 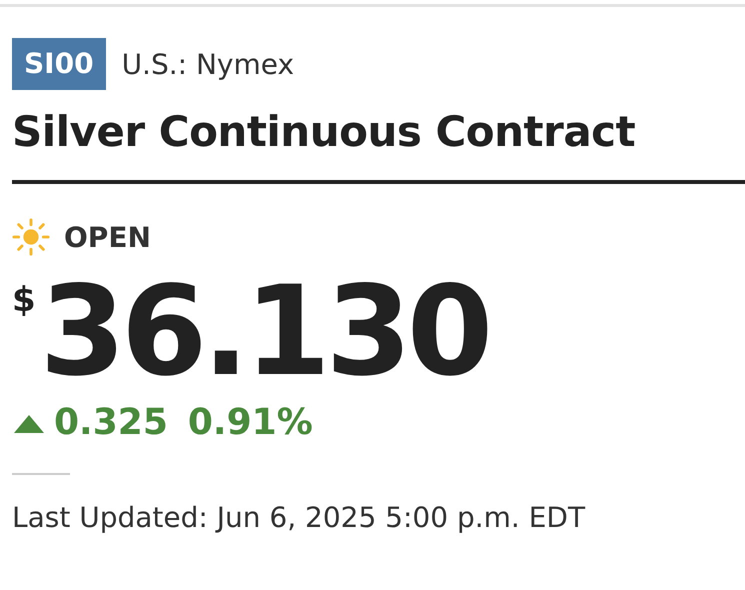 I want to click on currency-symbol: $, so click(x=24, y=300).